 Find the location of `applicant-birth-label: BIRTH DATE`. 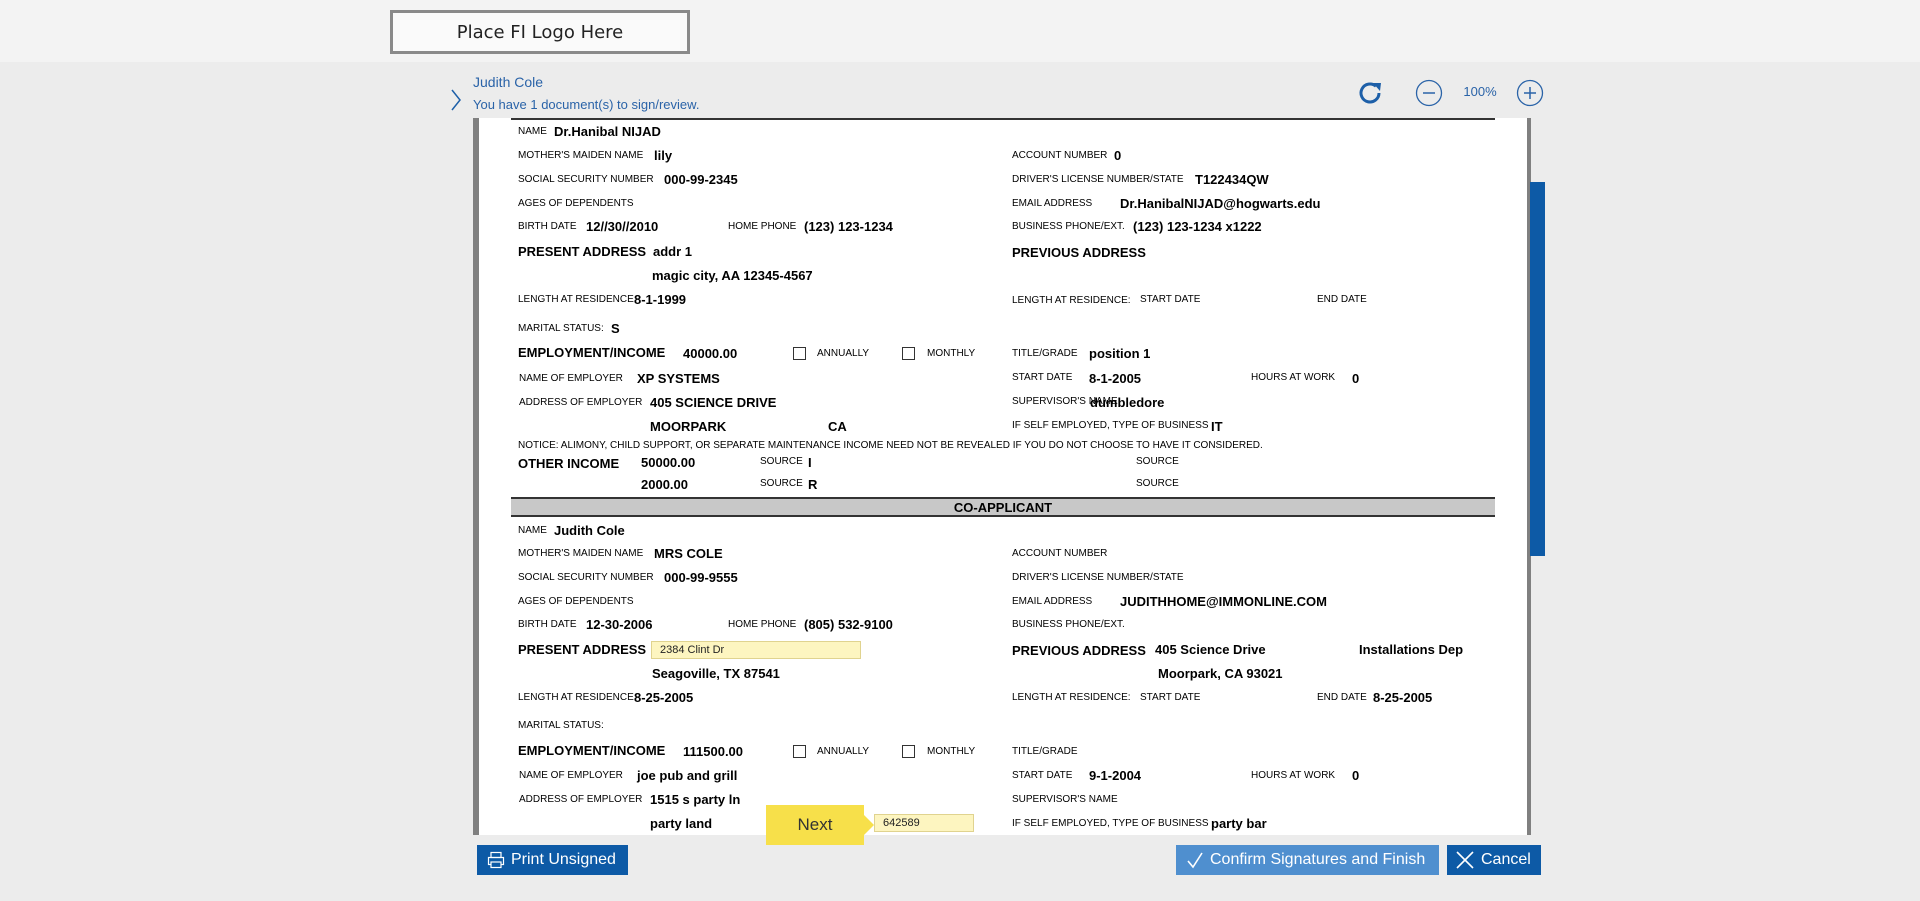

applicant-birth-label: BIRTH DATE is located at coordinates (547, 226).